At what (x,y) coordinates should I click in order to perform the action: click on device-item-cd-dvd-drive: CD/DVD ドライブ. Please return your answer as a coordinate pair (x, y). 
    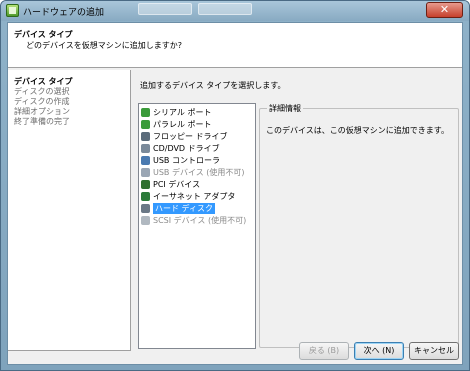
    Looking at the image, I should click on (197, 148).